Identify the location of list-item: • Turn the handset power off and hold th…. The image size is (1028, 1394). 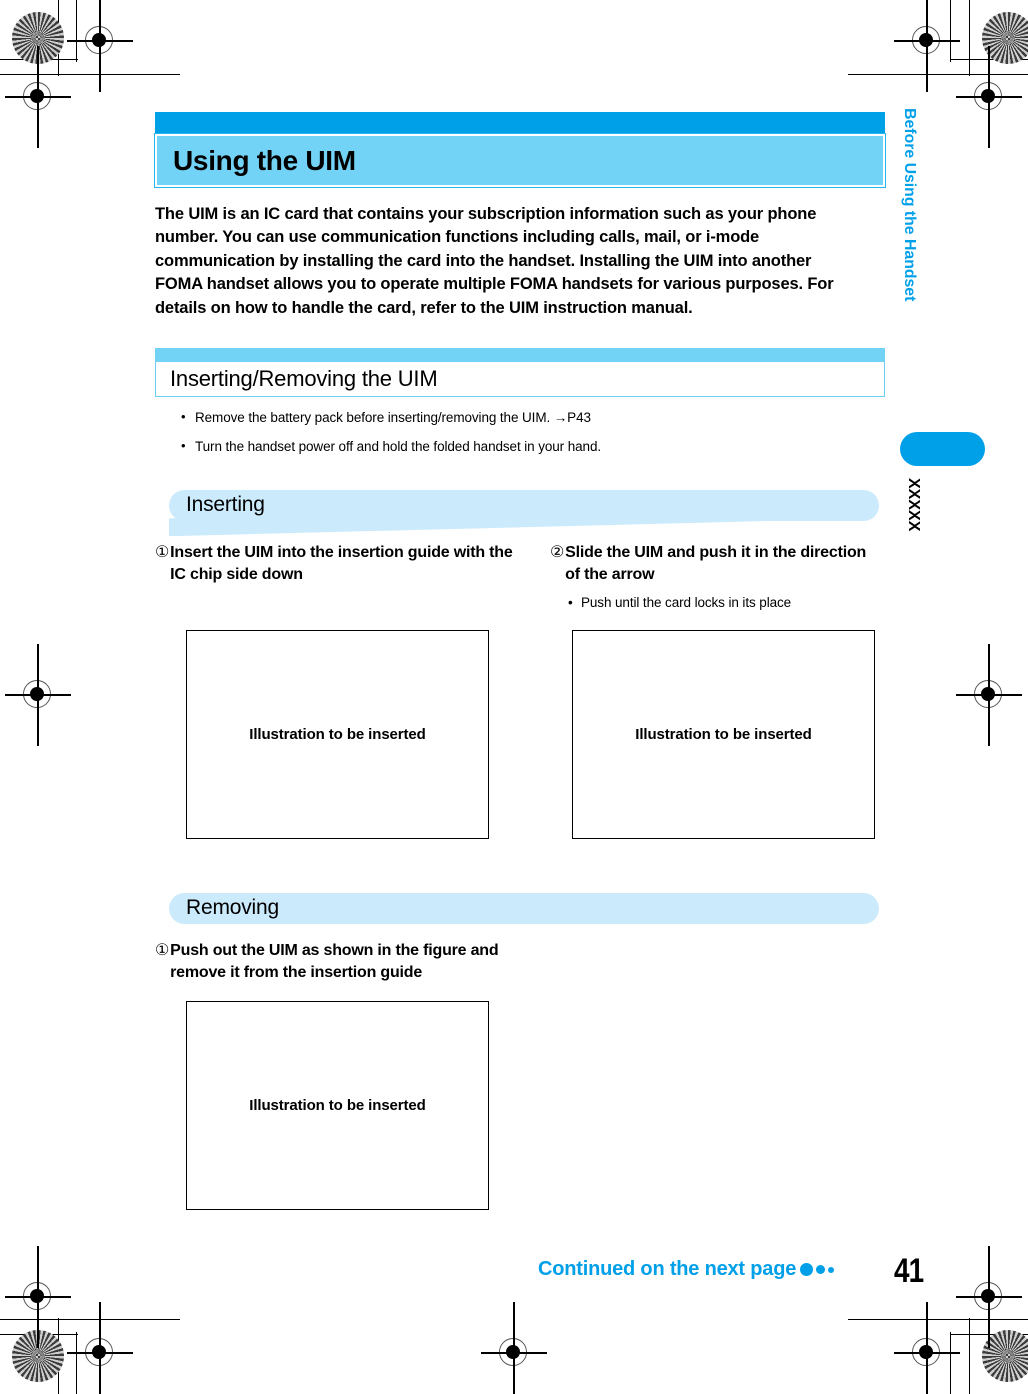
(533, 447).